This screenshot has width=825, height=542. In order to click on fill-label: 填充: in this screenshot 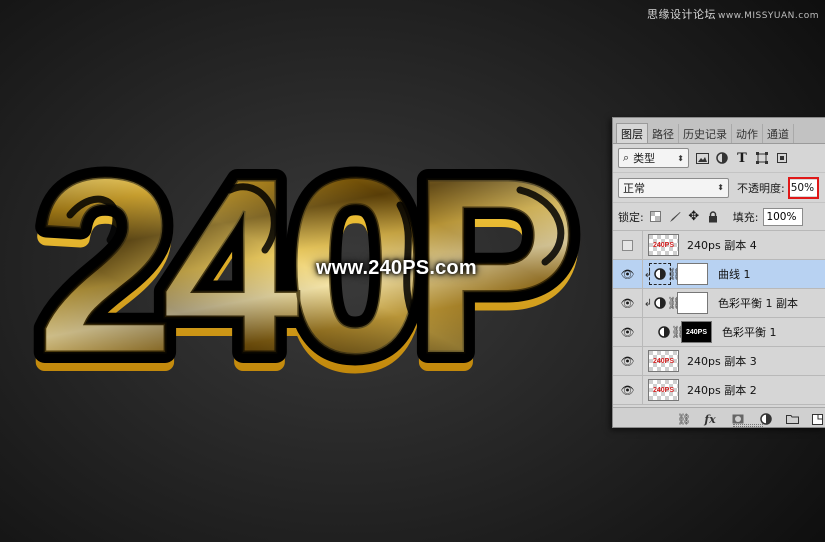, I will do `click(745, 217)`.